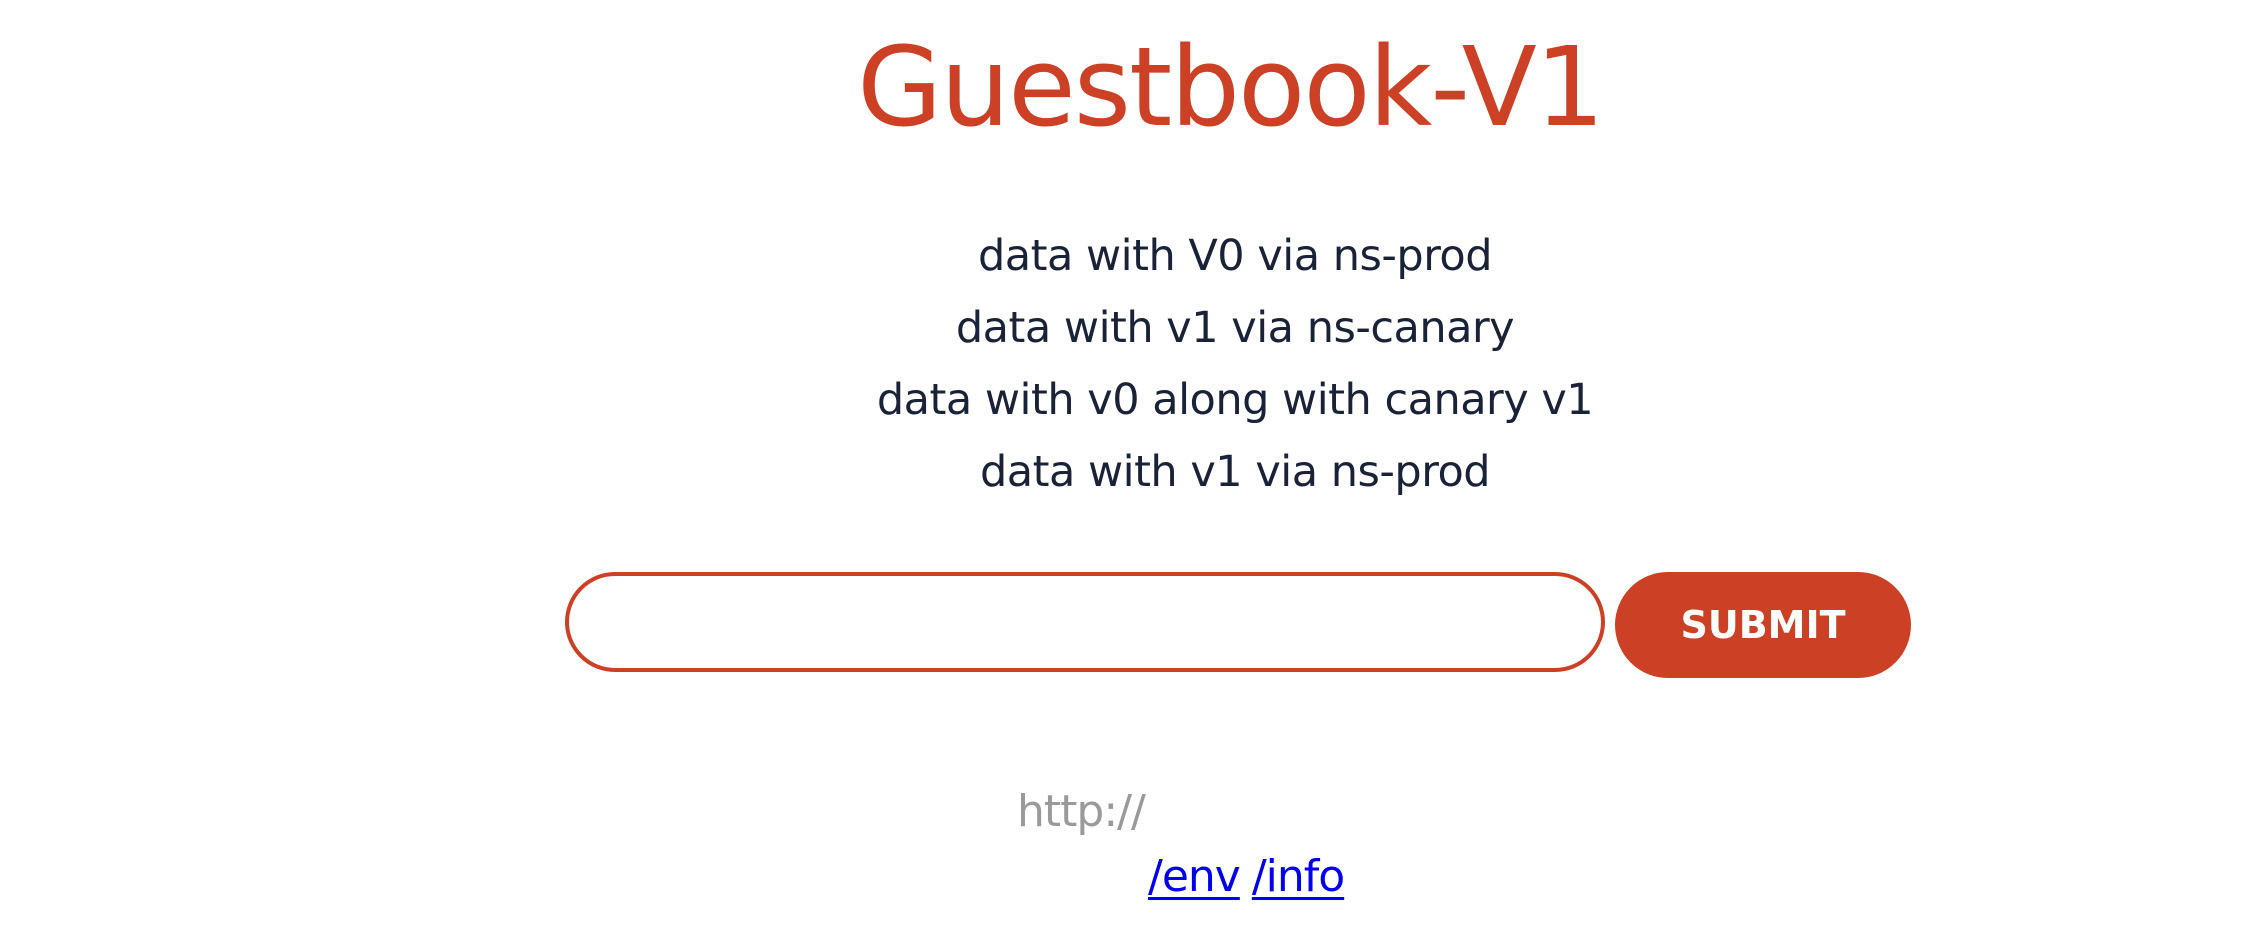 The width and height of the screenshot is (2268, 936). I want to click on guestbook-form: SUBMIT, so click(1238, 625).